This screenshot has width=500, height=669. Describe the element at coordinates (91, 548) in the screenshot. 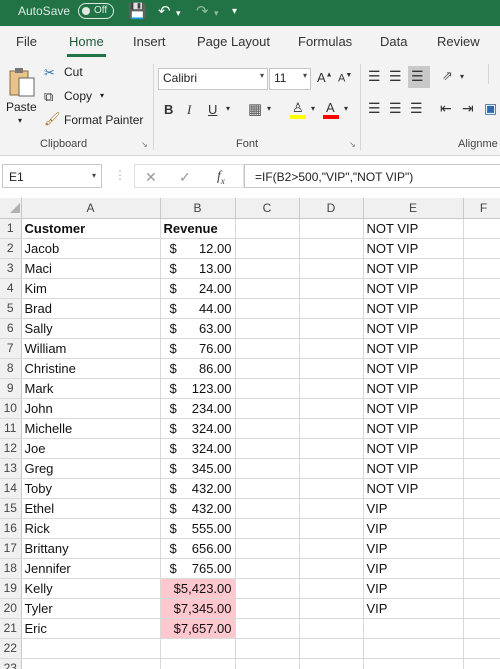

I see `cell-customer: Brittany` at that location.